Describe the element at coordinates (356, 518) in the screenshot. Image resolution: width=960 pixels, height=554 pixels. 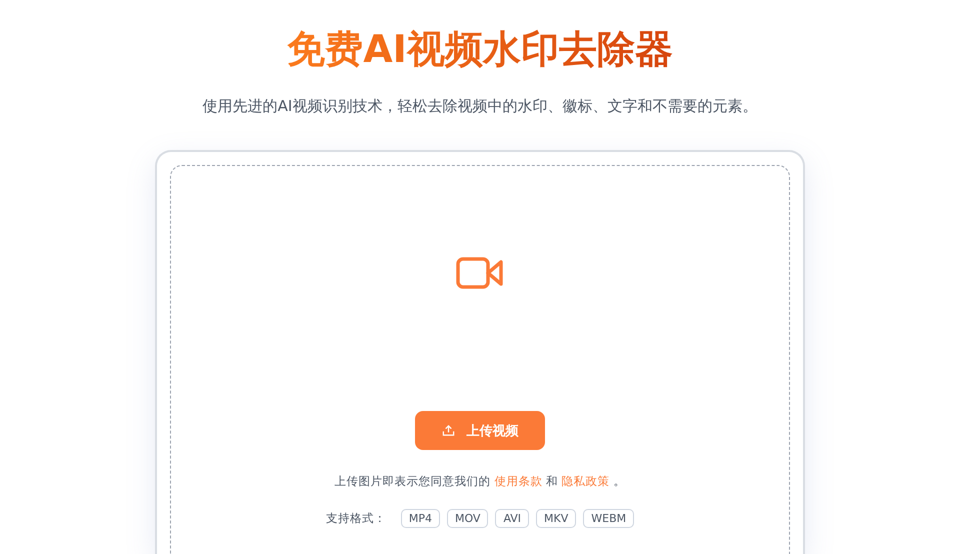
I see `formats-label: 支持格式：` at that location.